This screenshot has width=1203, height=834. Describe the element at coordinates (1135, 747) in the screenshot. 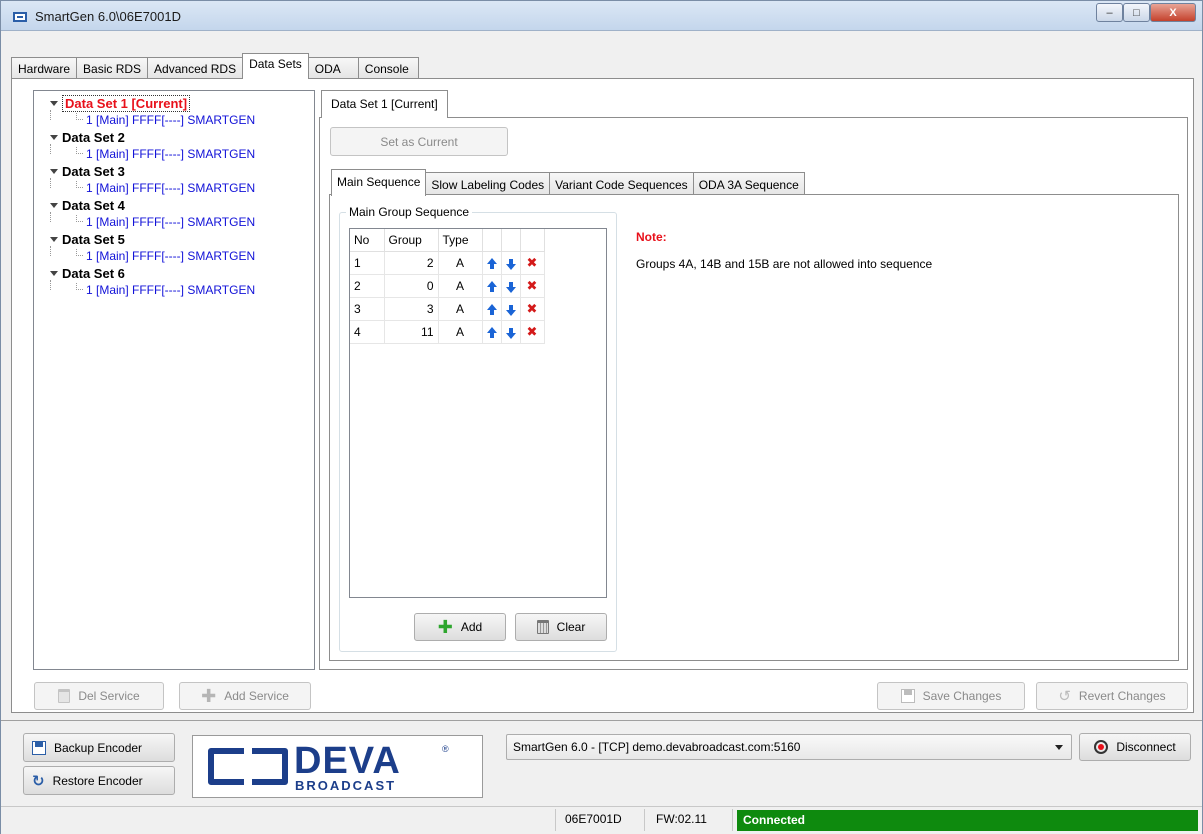

I see `disconnect-button: Disconnect` at that location.